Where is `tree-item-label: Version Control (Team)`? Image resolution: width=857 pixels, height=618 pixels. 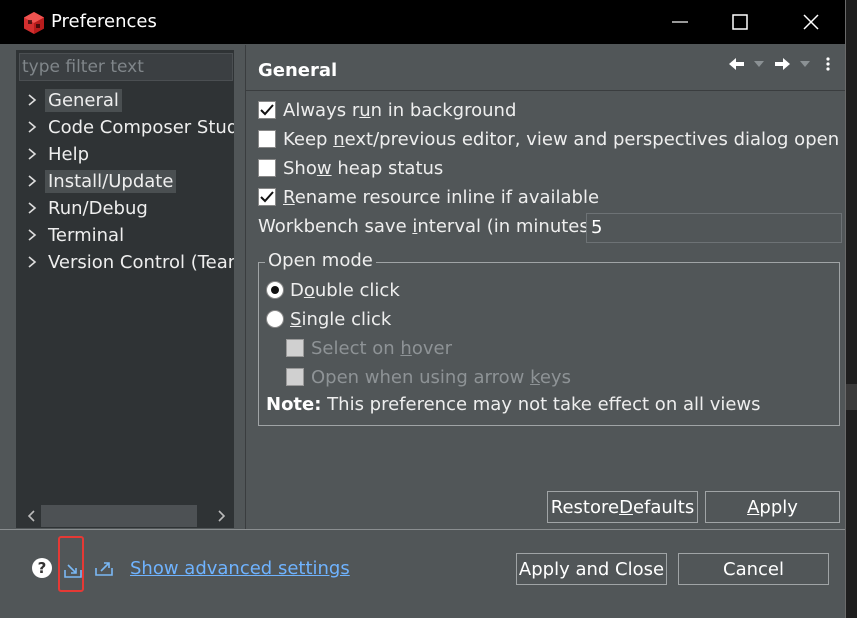
tree-item-label: Version Control (Team) is located at coordinates (141, 262).